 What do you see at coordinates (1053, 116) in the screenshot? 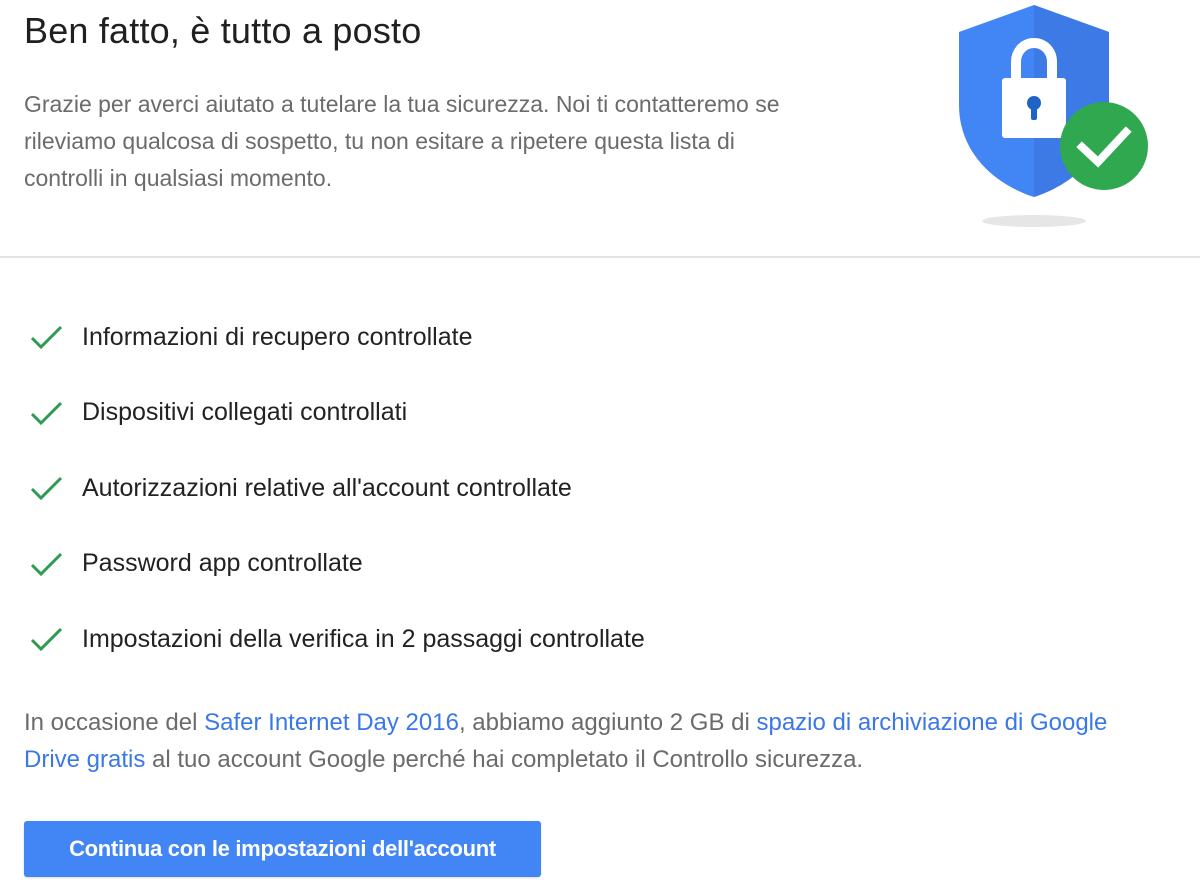
I see `shield-lock-check-icon` at bounding box center [1053, 116].